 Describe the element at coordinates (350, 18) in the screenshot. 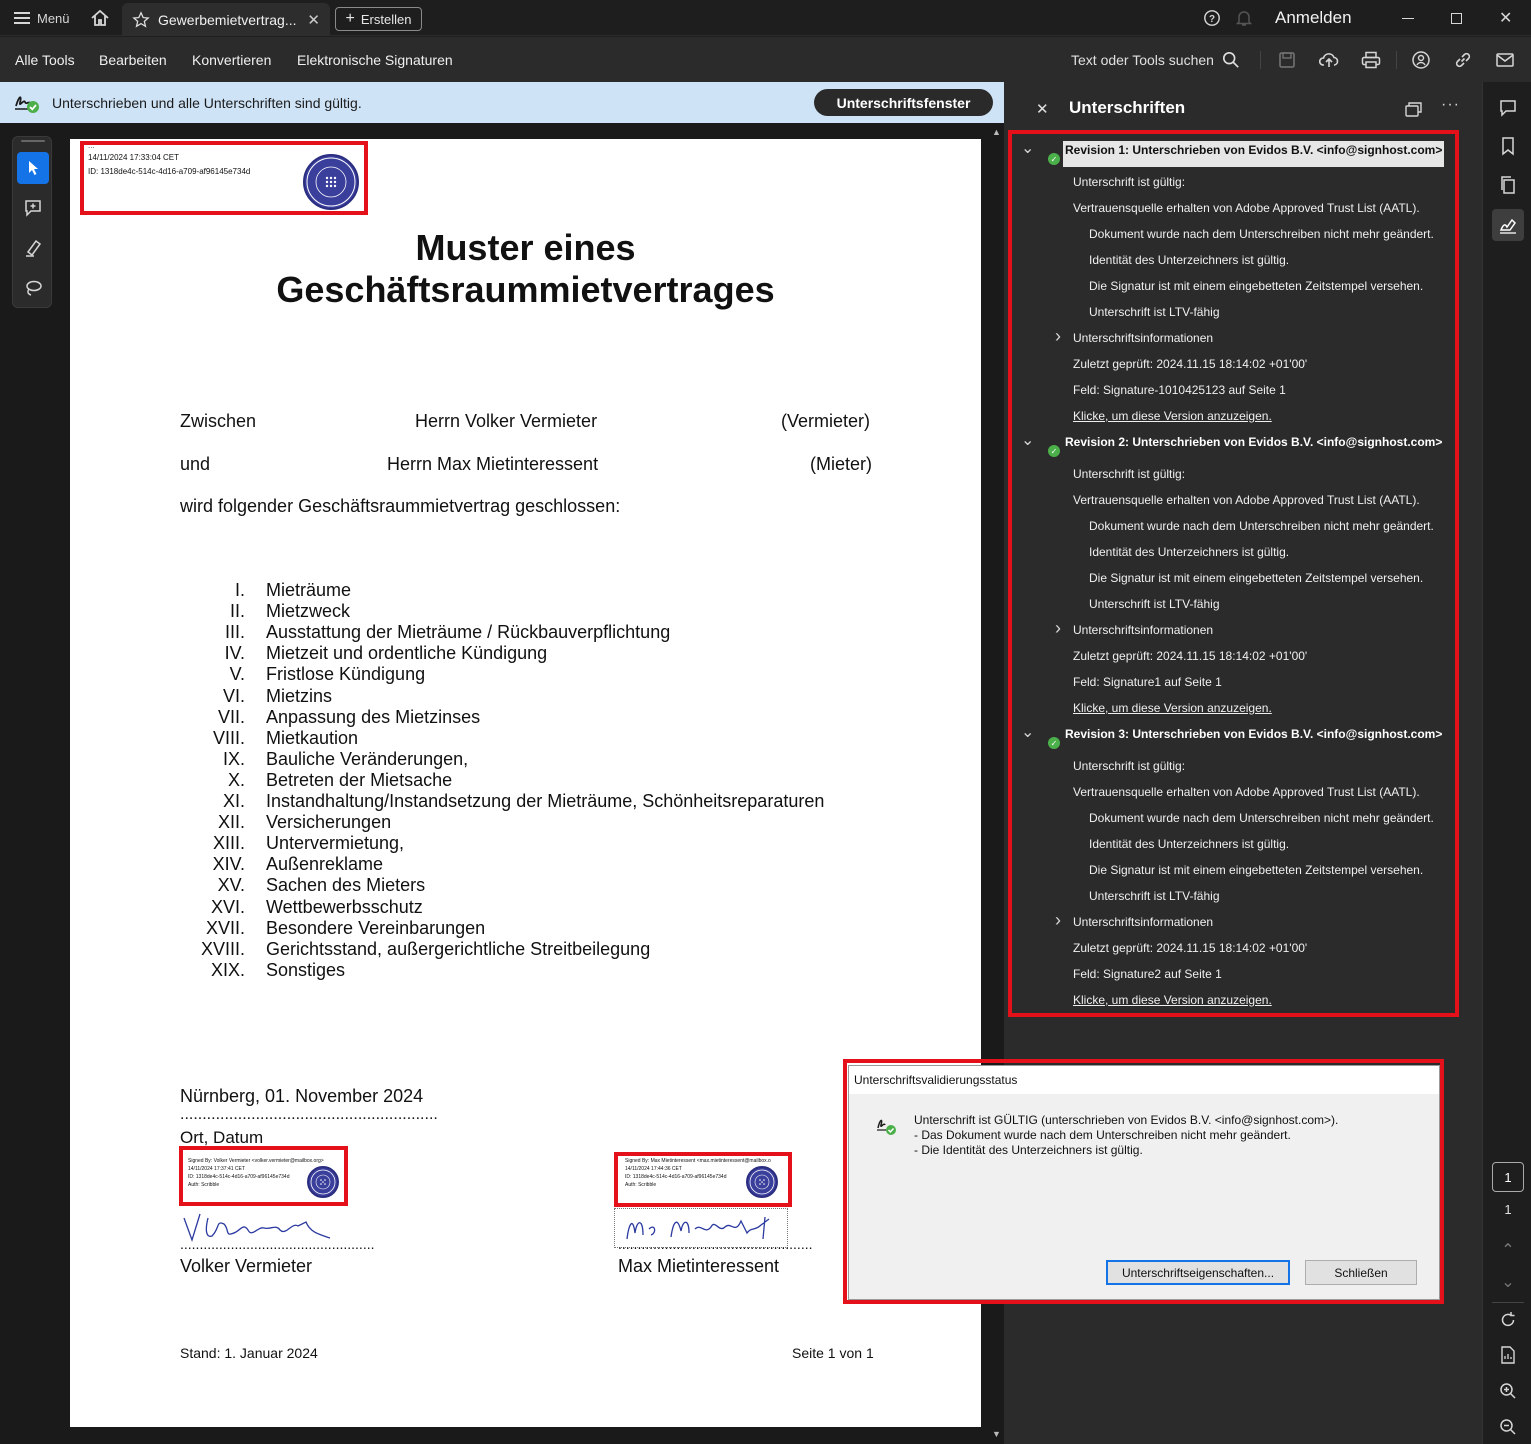

I see `plus-icon: +` at that location.